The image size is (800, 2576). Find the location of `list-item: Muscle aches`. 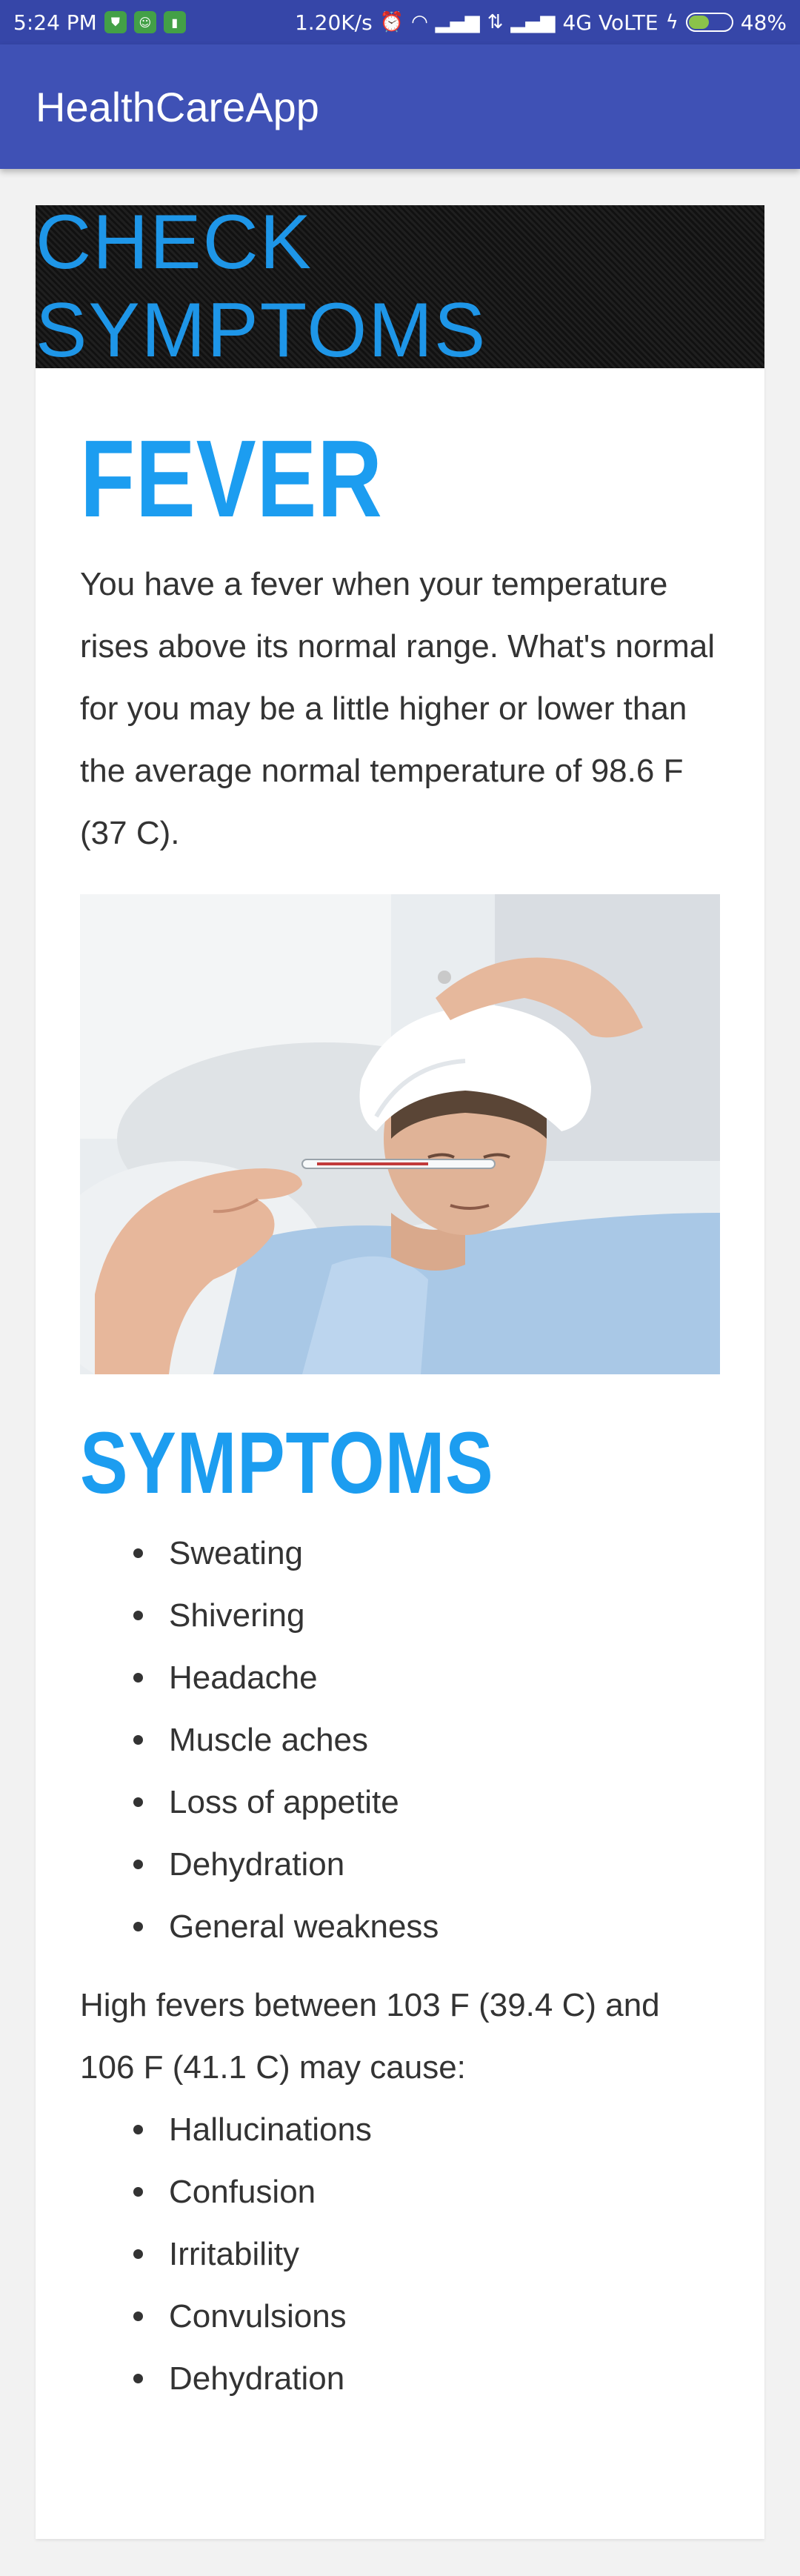

list-item: Muscle aches is located at coordinates (427, 1740).